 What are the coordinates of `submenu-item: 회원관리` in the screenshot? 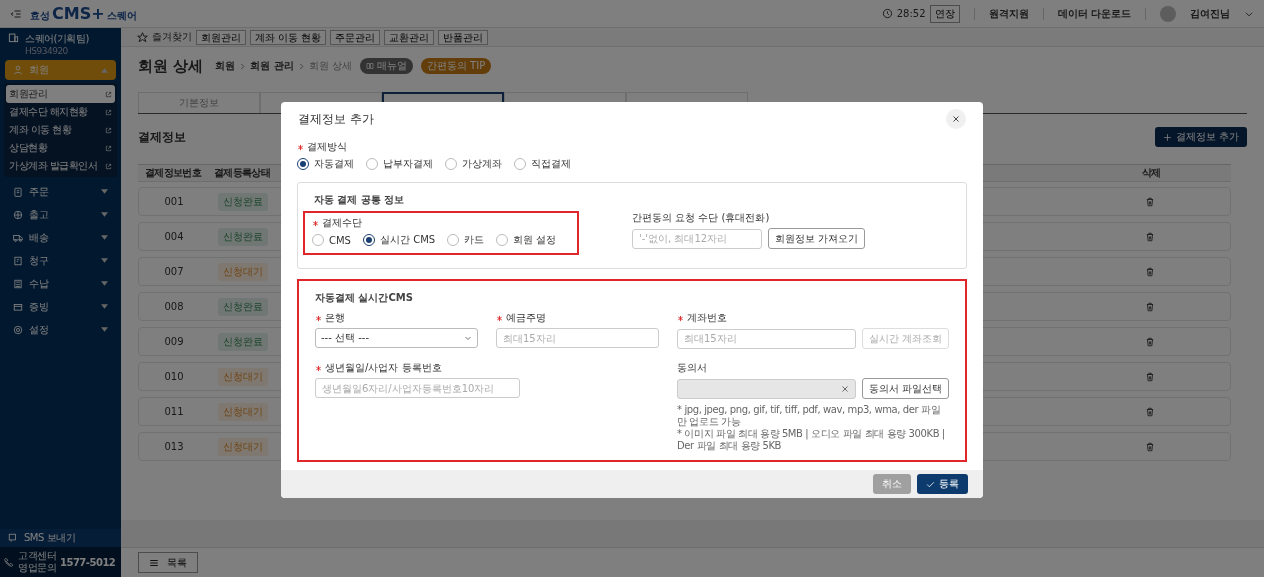 It's located at (60, 94).